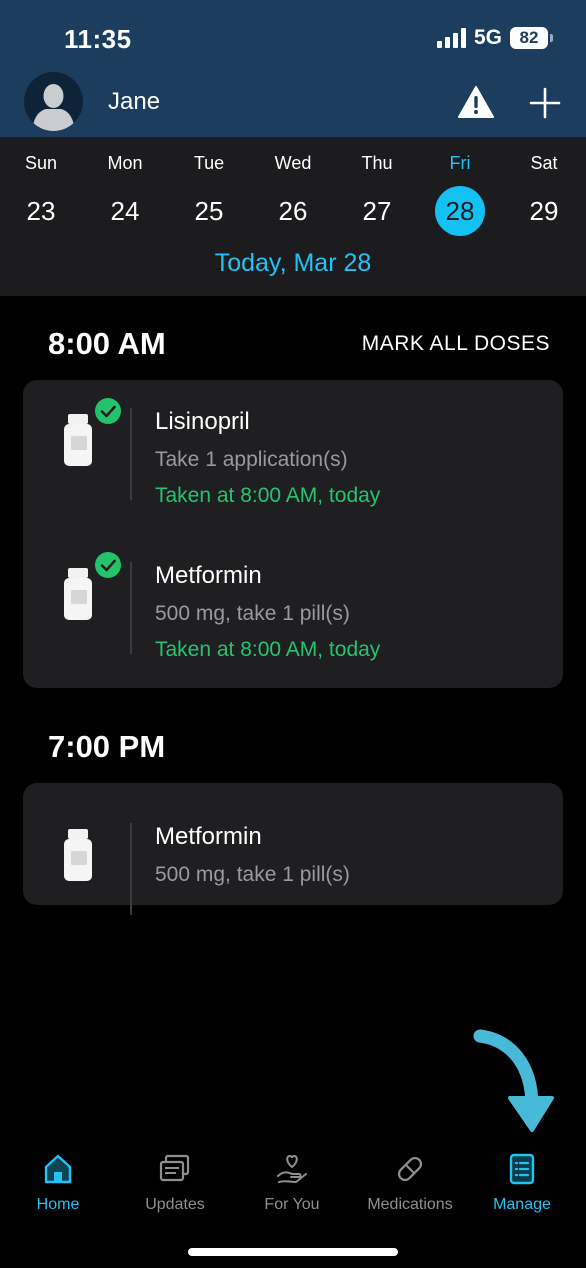 The height and width of the screenshot is (1268, 586). What do you see at coordinates (522, 1169) in the screenshot?
I see `list-icon` at bounding box center [522, 1169].